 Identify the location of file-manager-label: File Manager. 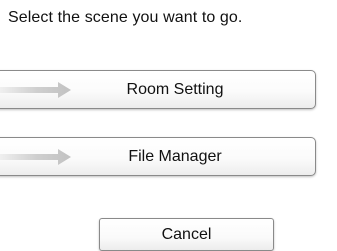
(175, 156).